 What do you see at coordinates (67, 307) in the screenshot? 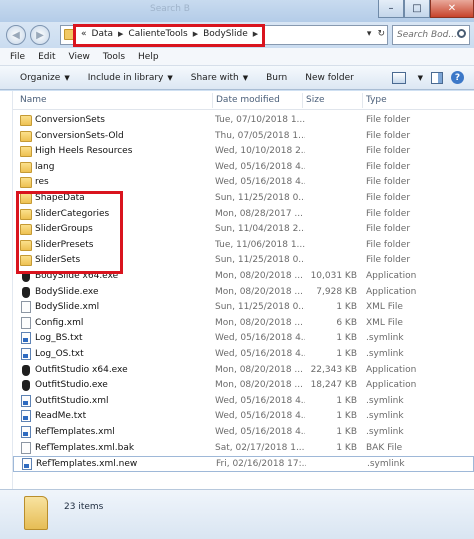
I see `file-name: BodySlide.xml` at bounding box center [67, 307].